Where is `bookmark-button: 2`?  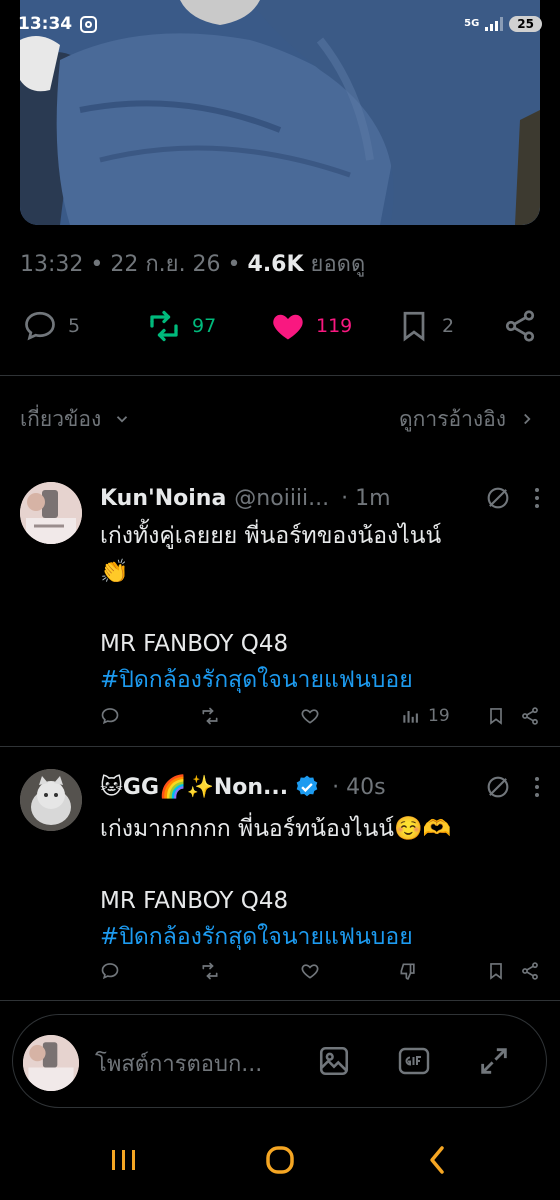 bookmark-button: 2 is located at coordinates (425, 326).